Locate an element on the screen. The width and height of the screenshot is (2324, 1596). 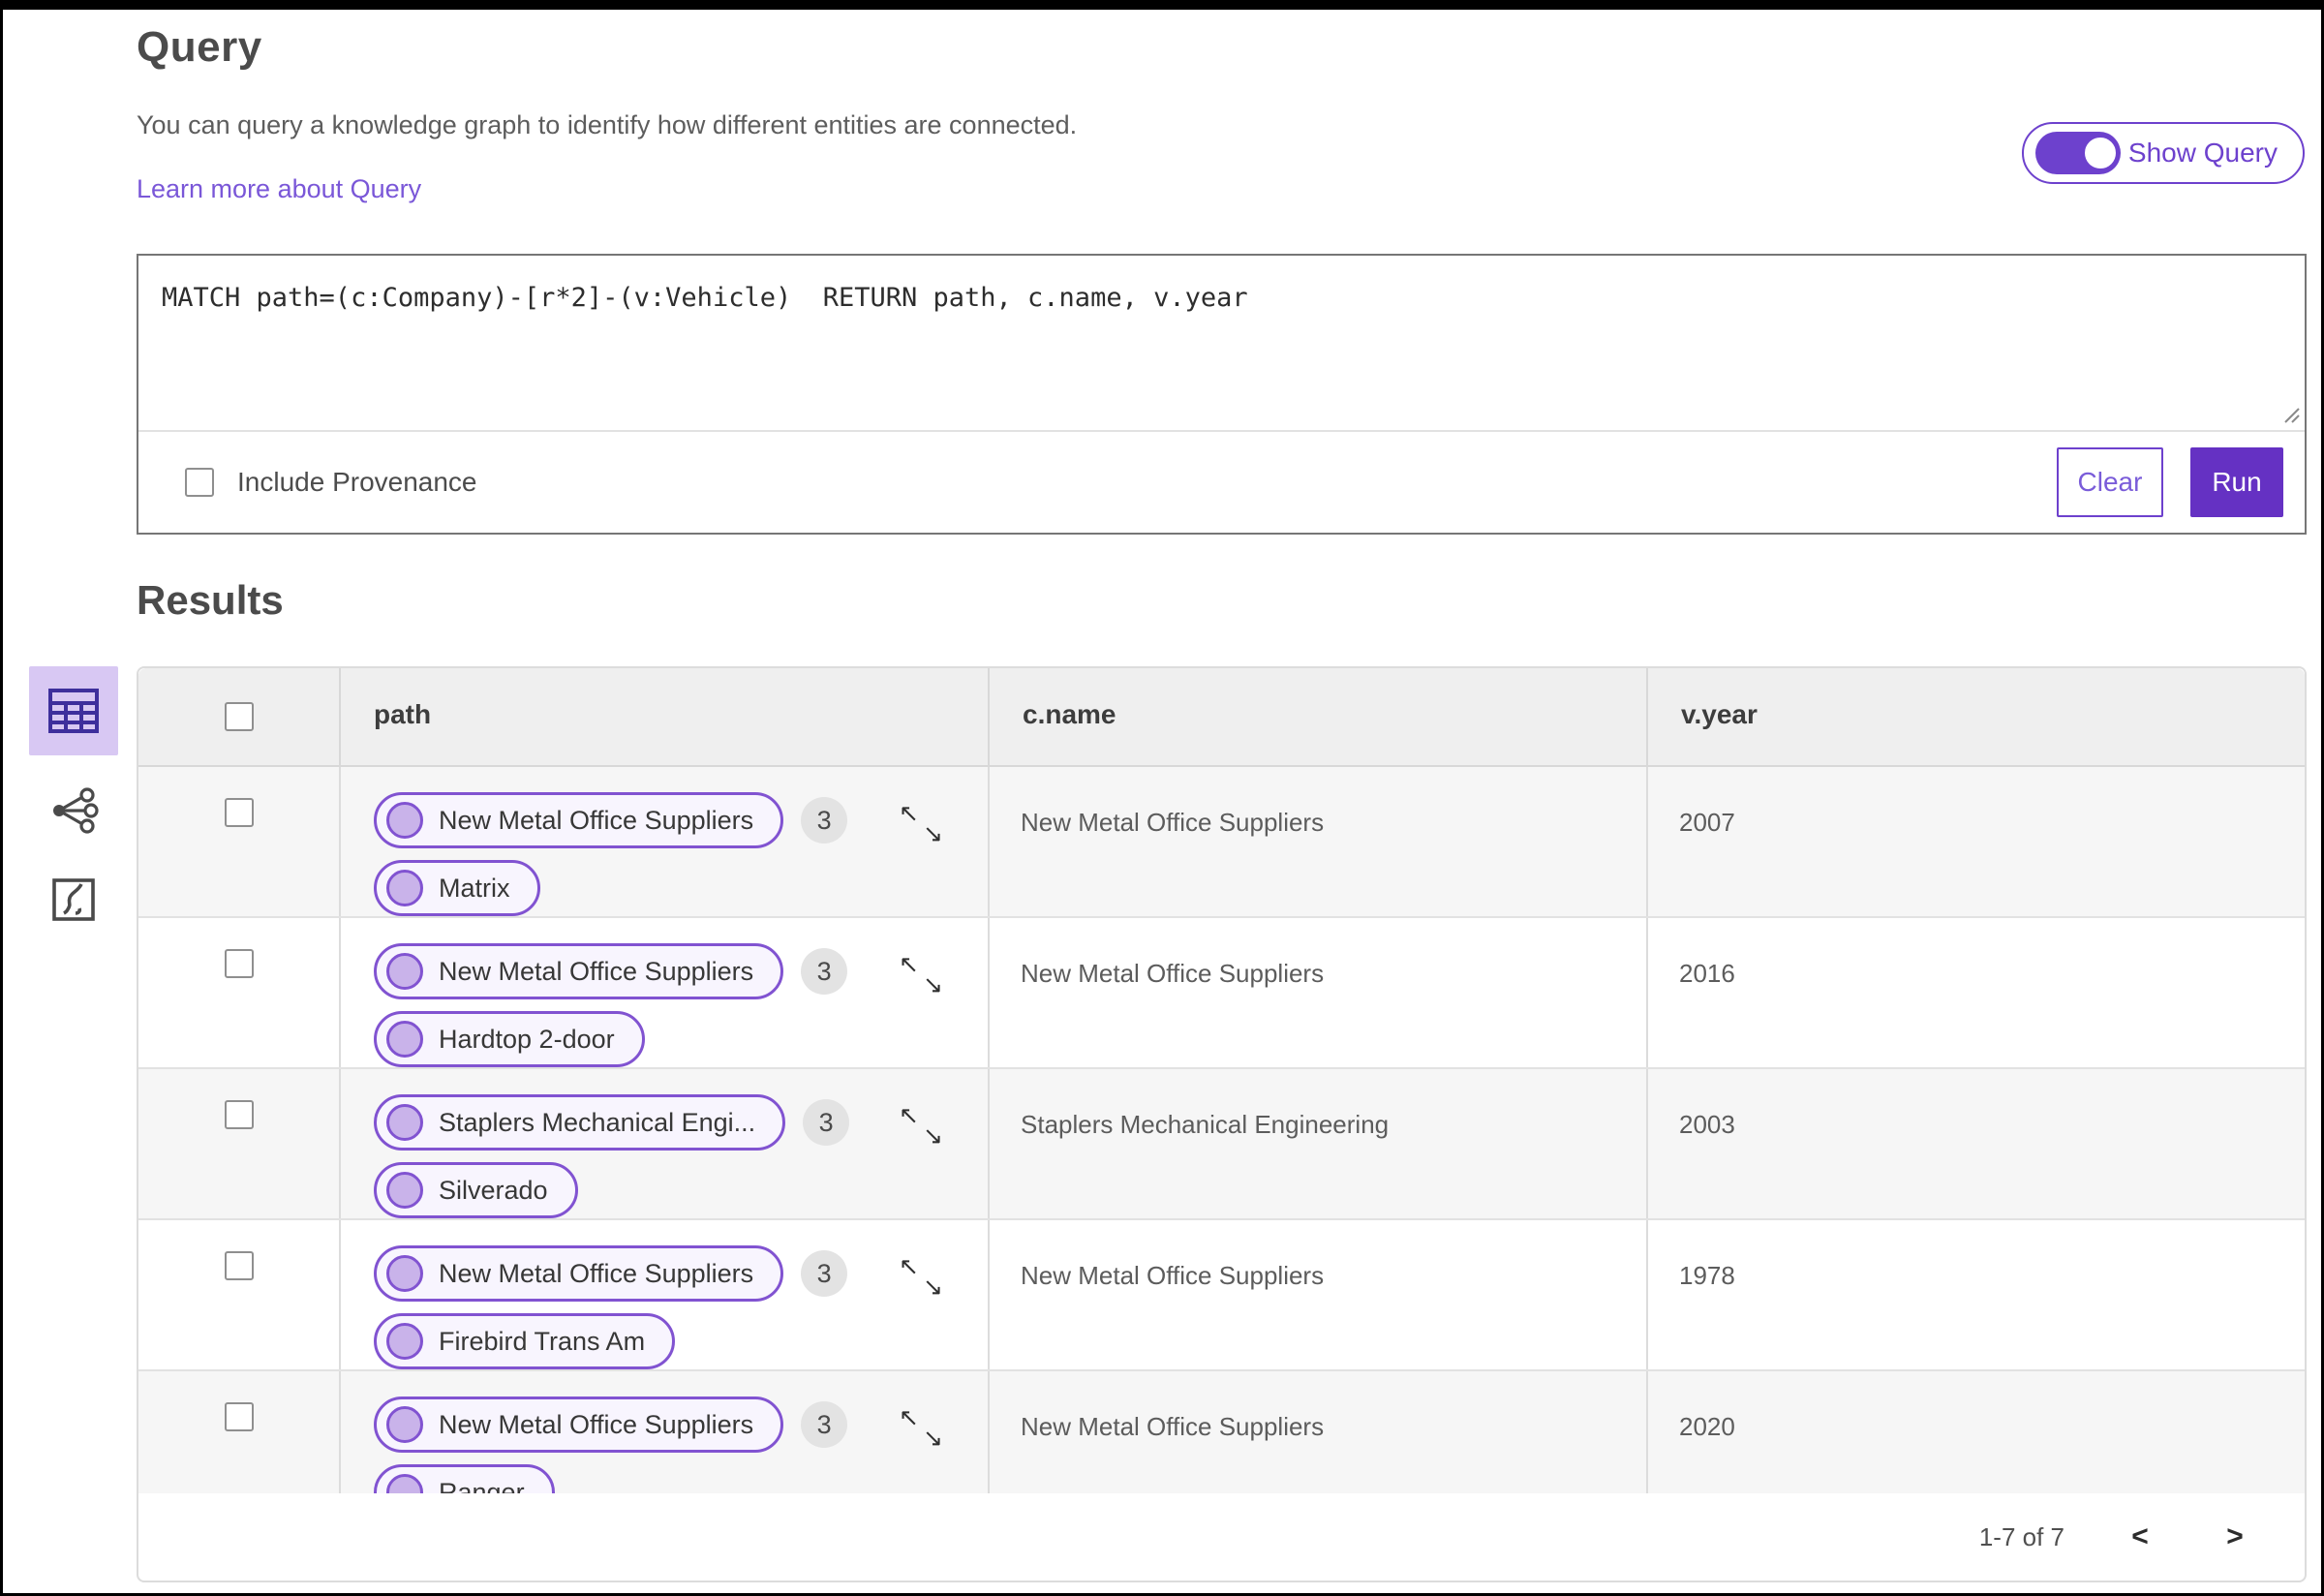
toggle-switch-icon is located at coordinates (2078, 153).